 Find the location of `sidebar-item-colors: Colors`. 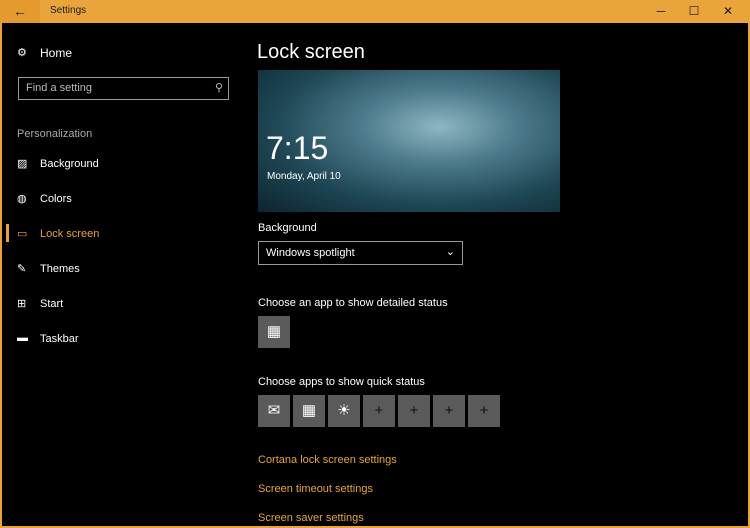

sidebar-item-colors: Colors is located at coordinates (56, 199).